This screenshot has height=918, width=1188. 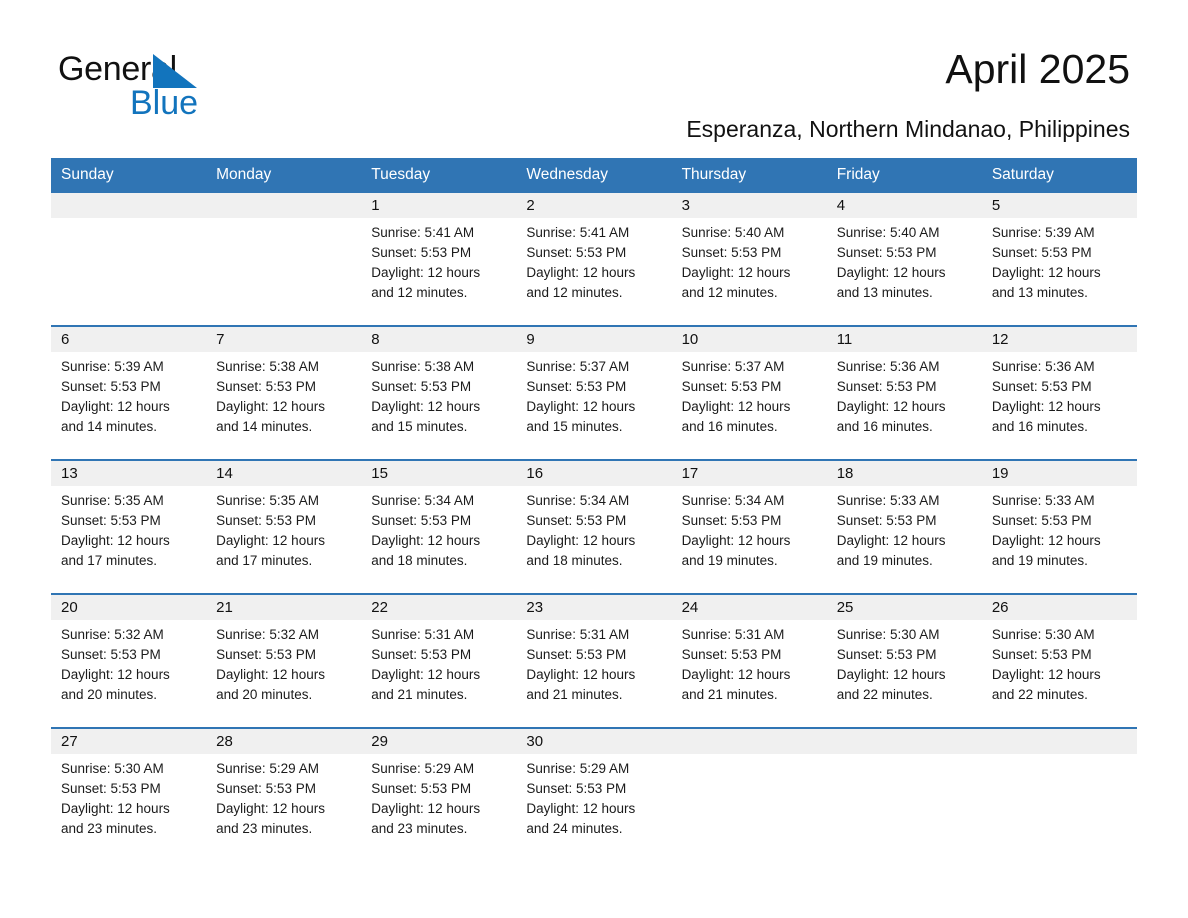 What do you see at coordinates (129, 338) in the screenshot?
I see `day-number: 6` at bounding box center [129, 338].